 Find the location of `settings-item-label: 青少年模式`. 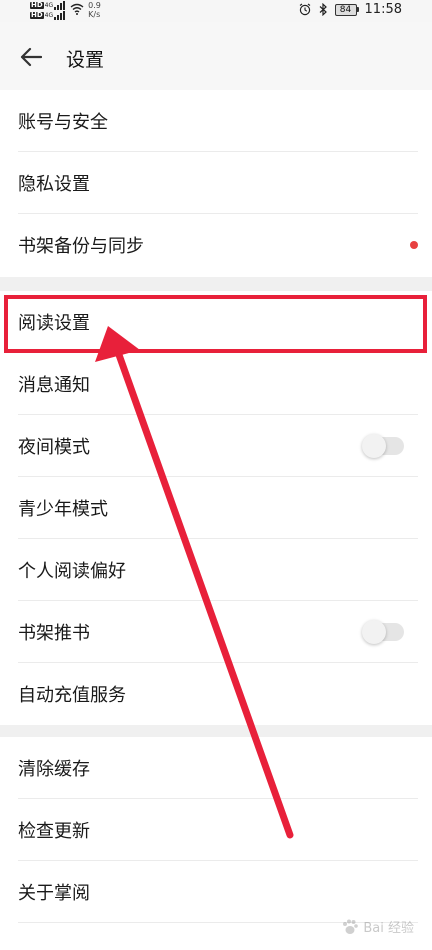

settings-item-label: 青少年模式 is located at coordinates (63, 509).